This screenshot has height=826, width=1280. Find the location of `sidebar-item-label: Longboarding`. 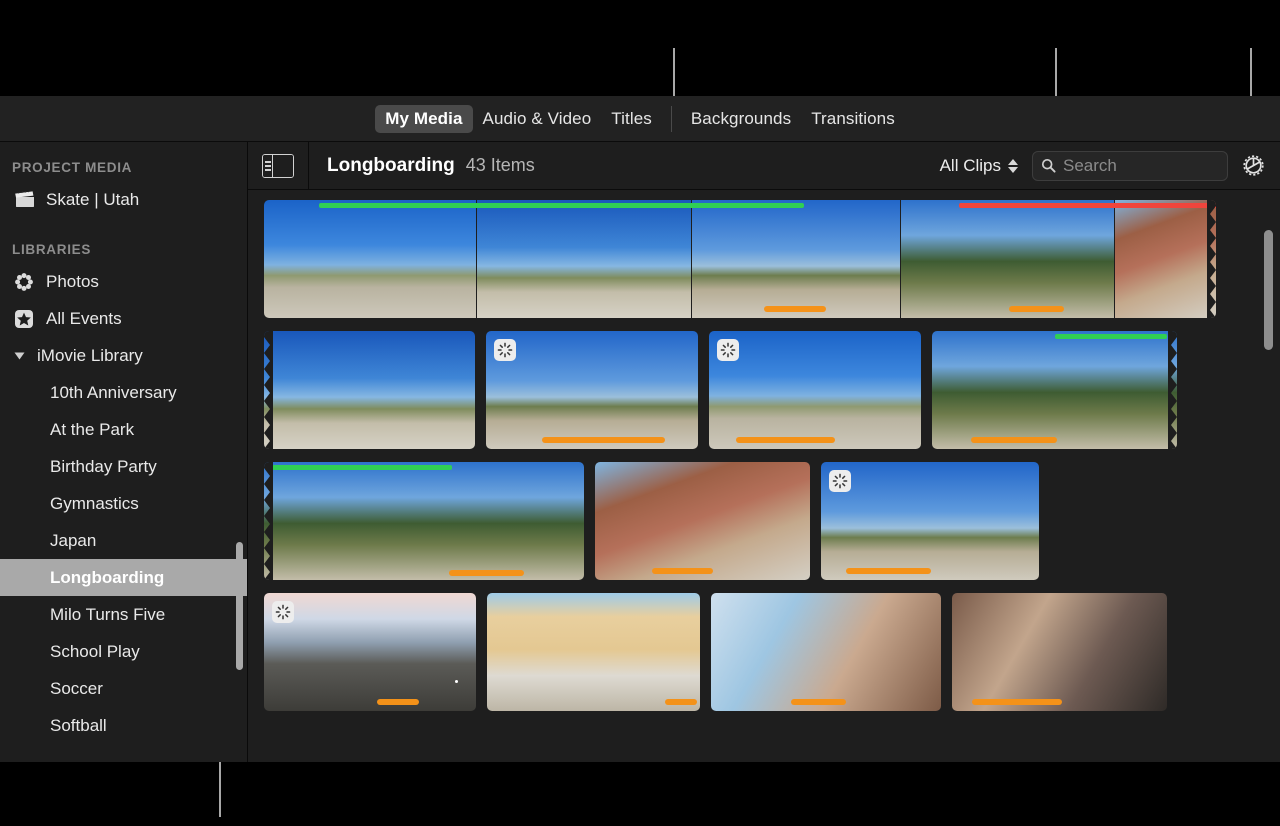

sidebar-item-label: Longboarding is located at coordinates (107, 577).